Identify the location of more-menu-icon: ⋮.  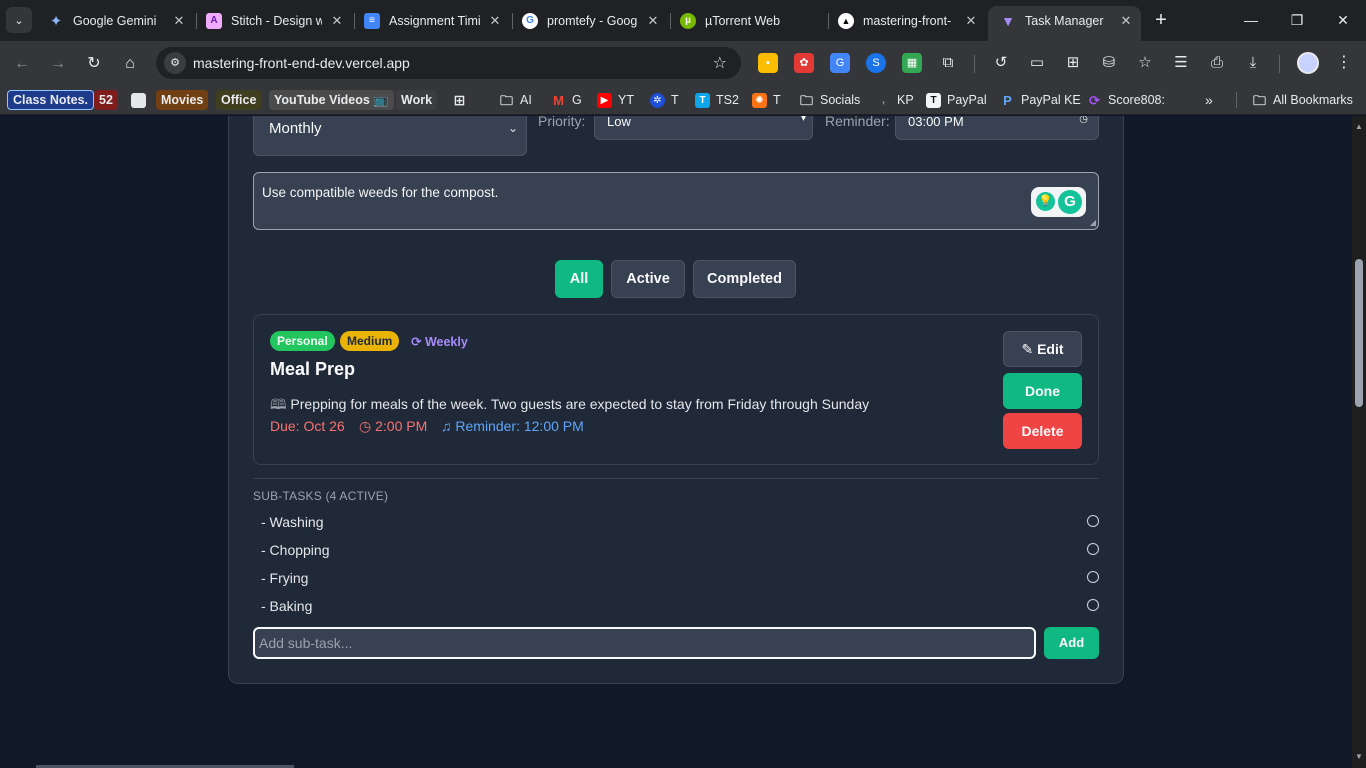
(1344, 63).